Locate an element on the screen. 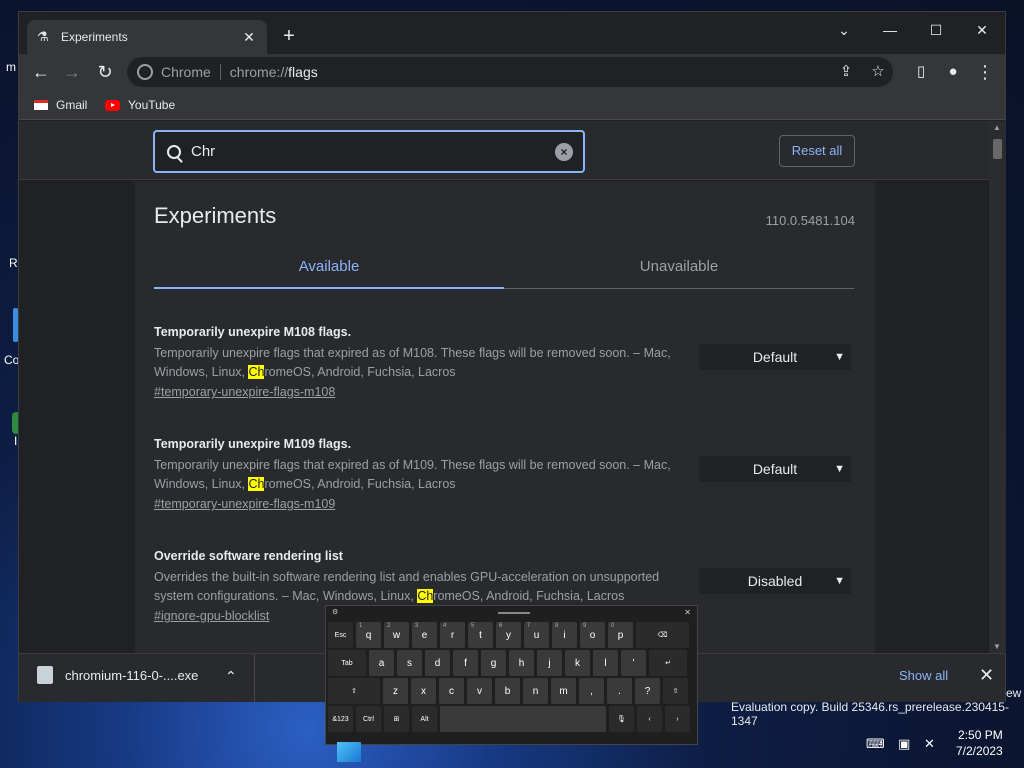 This screenshot has height=768, width=1024. tab-close-icon: ✕ is located at coordinates (249, 37).